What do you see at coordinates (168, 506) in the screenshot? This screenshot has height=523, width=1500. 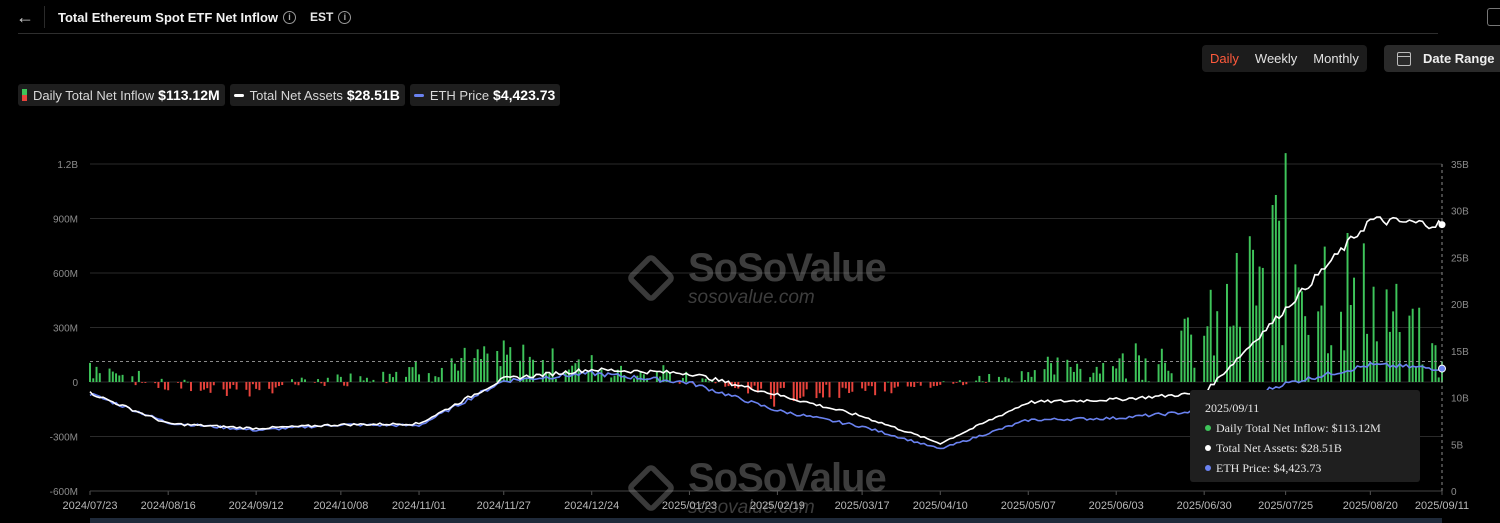 I see `x-tick-label: 2024/08/16` at bounding box center [168, 506].